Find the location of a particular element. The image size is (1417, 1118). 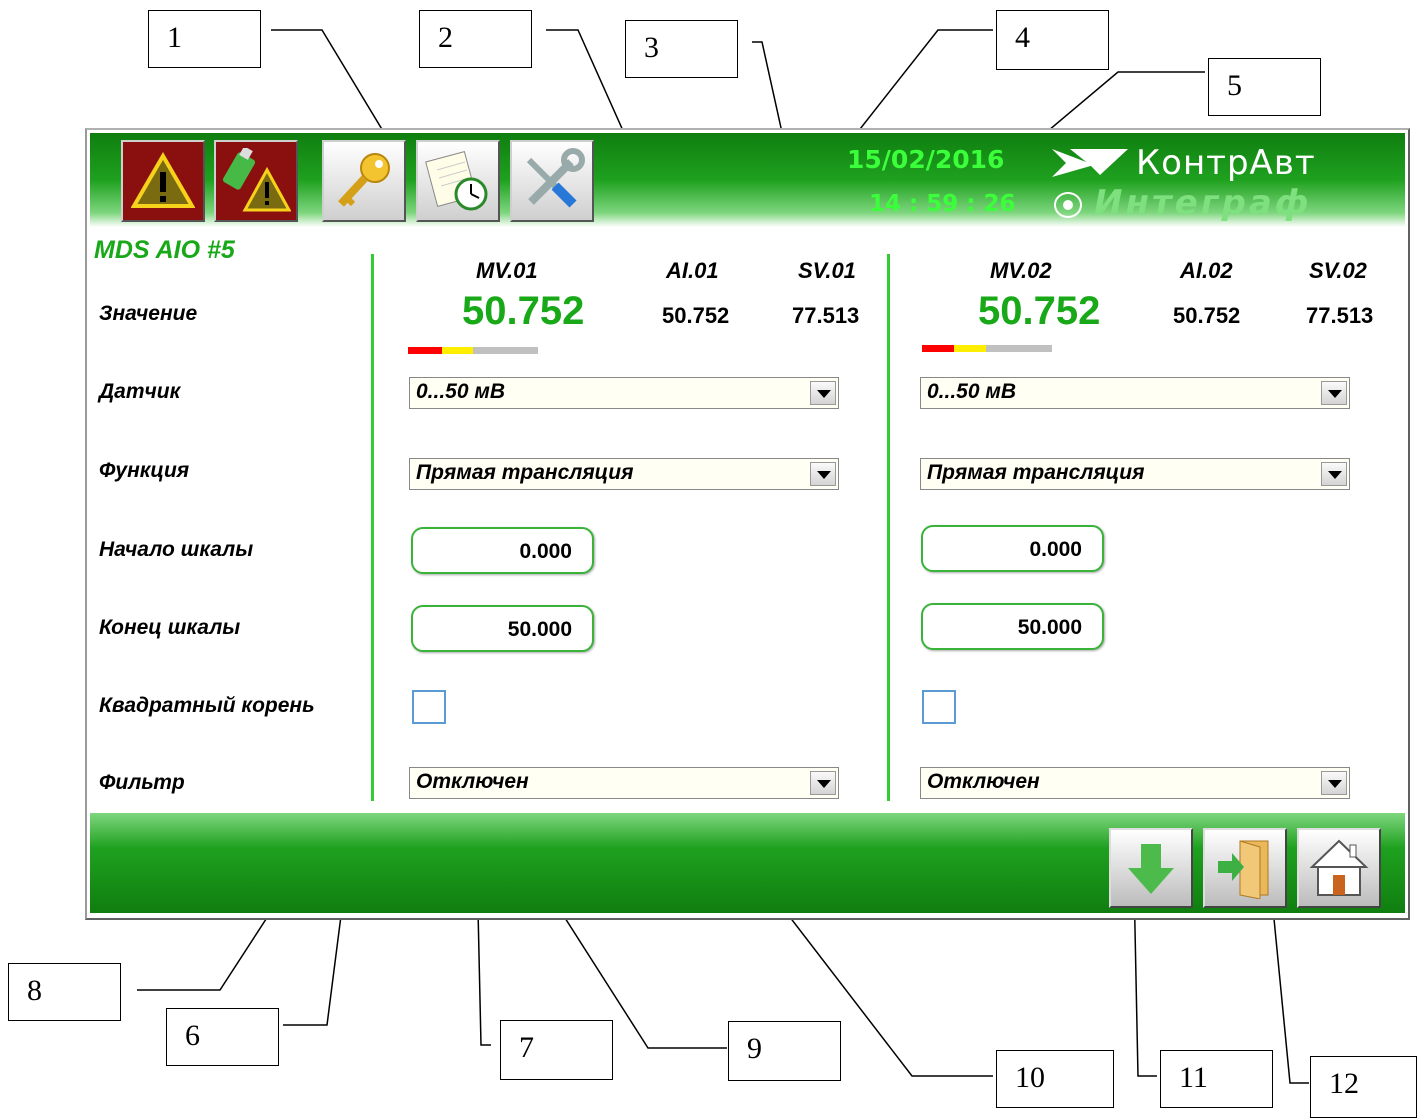

callout-12: 12 is located at coordinates (1363, 1087).